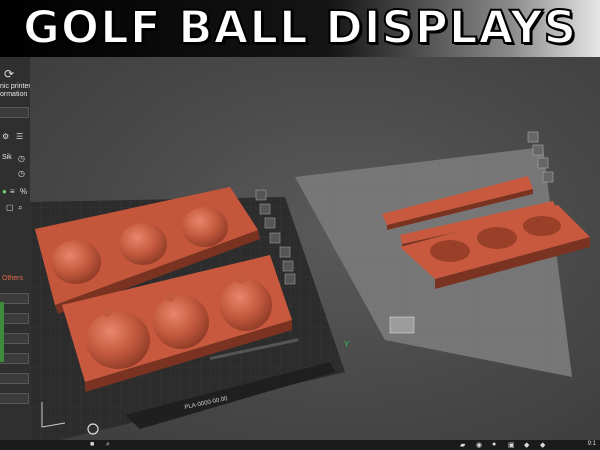 This screenshot has width=600, height=450. I want to click on printer-select, so click(14, 112).